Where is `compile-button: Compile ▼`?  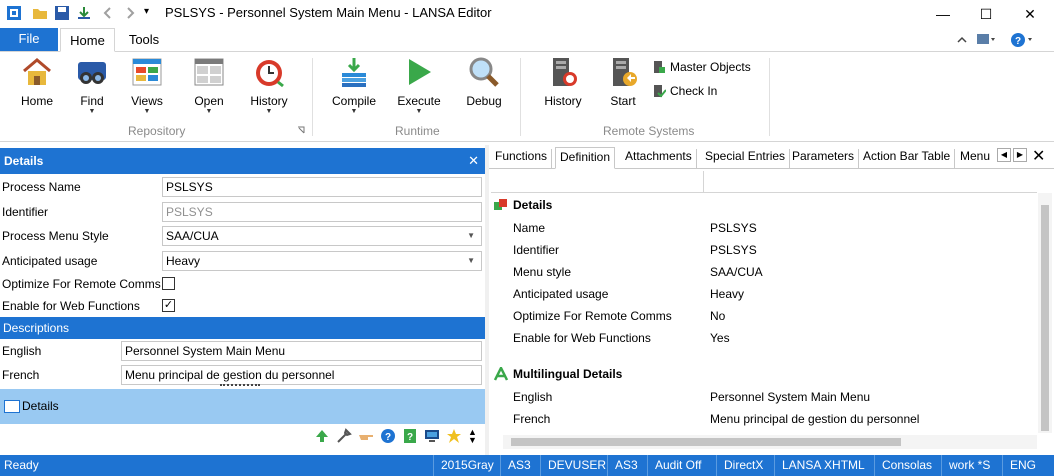 compile-button: Compile ▼ is located at coordinates (354, 86).